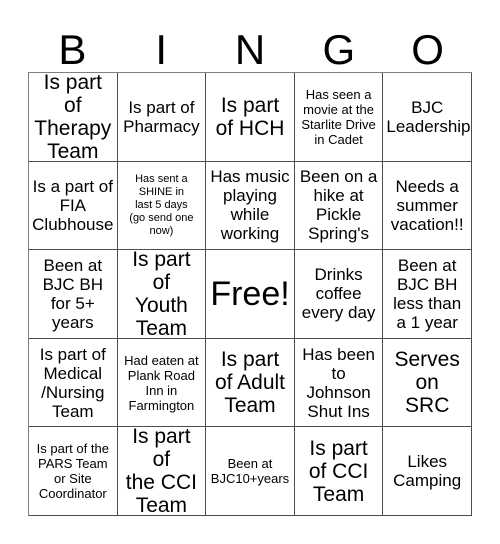  I want to click on bingo-cell-r1c2: Is part of Pharmacy, so click(162, 117).